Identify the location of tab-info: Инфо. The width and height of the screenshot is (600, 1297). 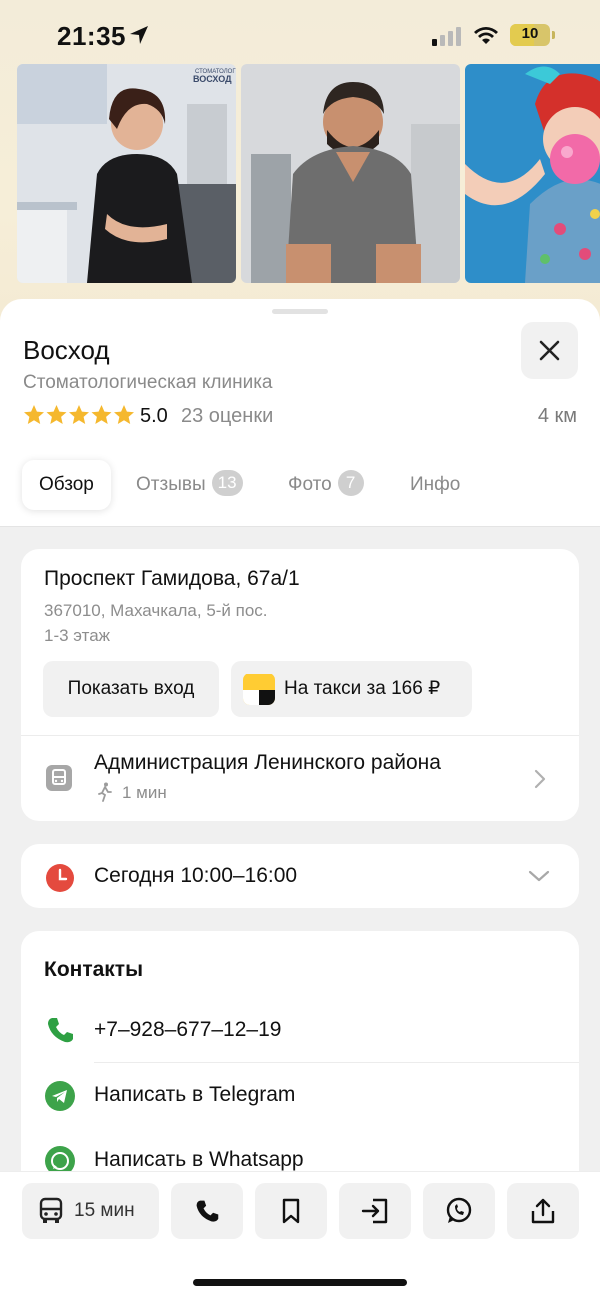
(435, 485).